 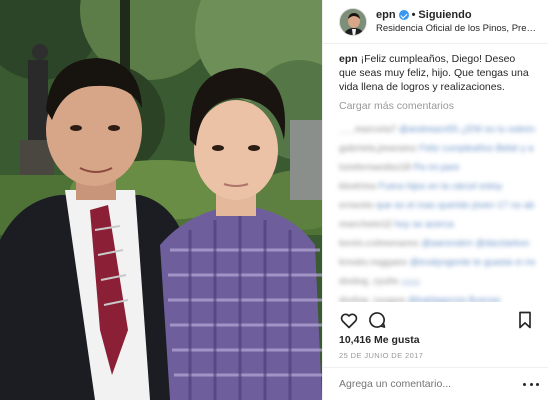 I want to click on comment-item: kkotrina Fuera hijos en la cárcel estoy, so click(x=437, y=186).